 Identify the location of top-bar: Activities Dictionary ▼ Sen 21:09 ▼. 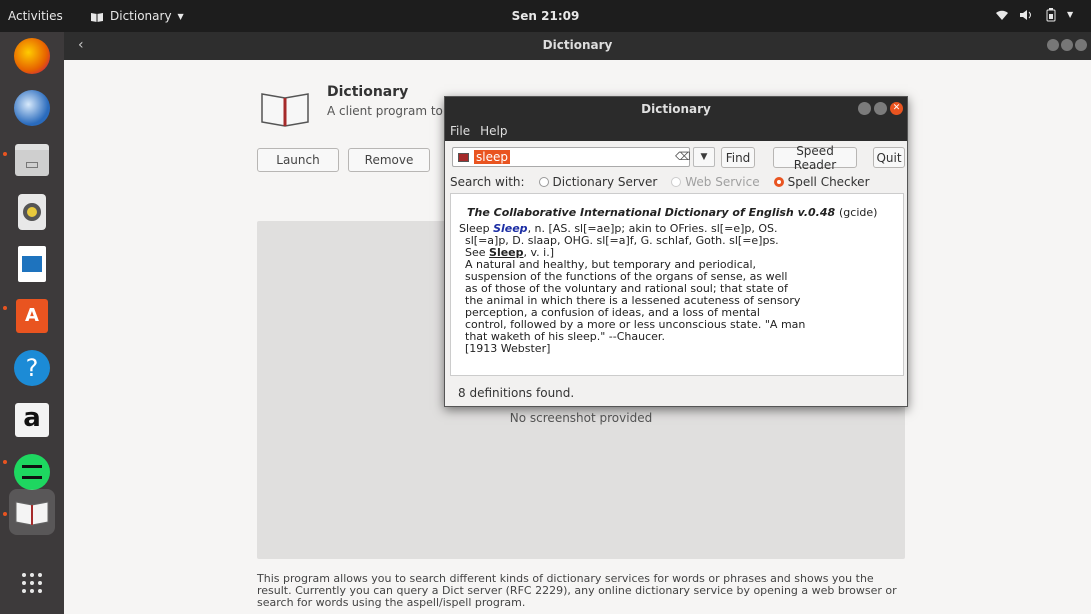
(545, 16).